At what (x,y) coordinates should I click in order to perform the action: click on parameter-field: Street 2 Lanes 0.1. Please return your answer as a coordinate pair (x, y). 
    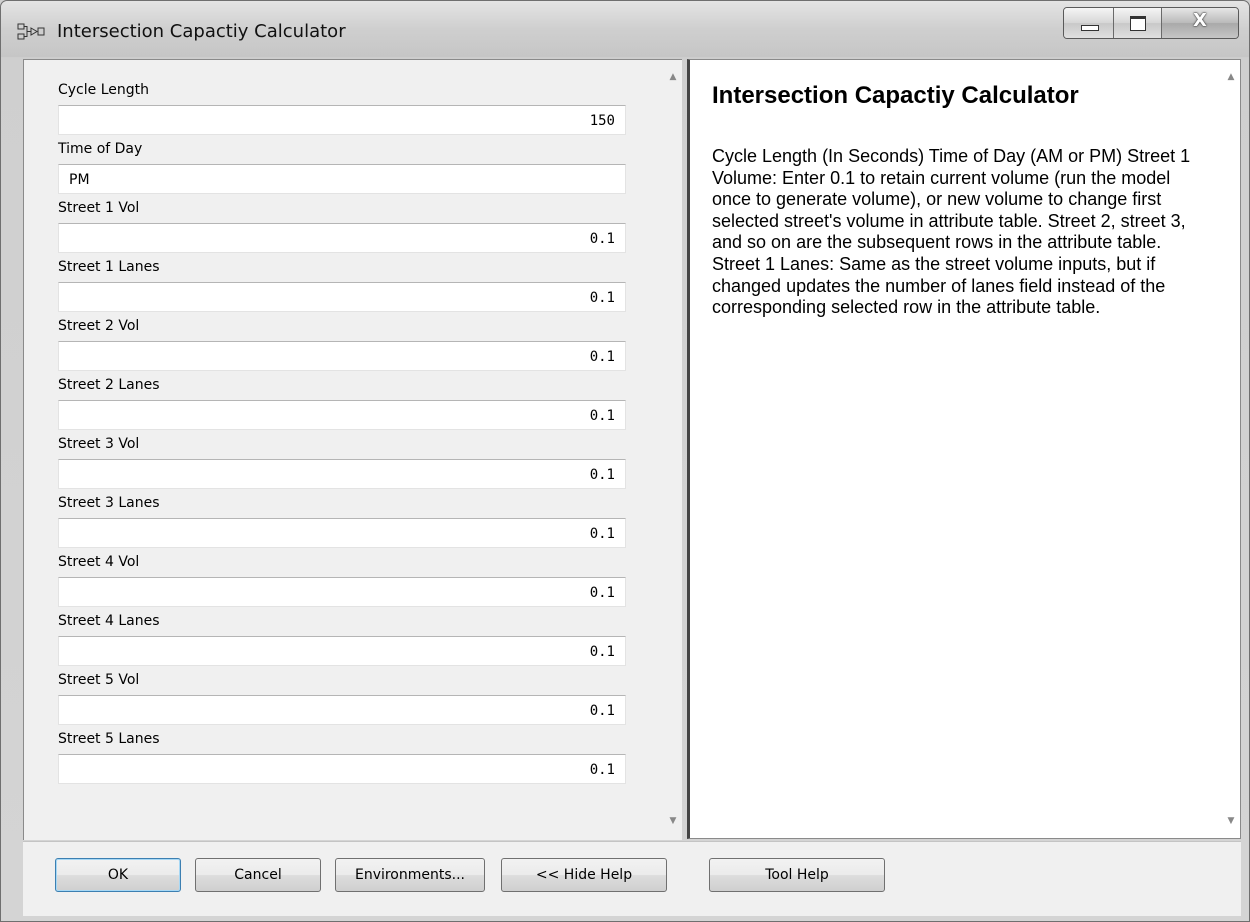
    Looking at the image, I should click on (344, 406).